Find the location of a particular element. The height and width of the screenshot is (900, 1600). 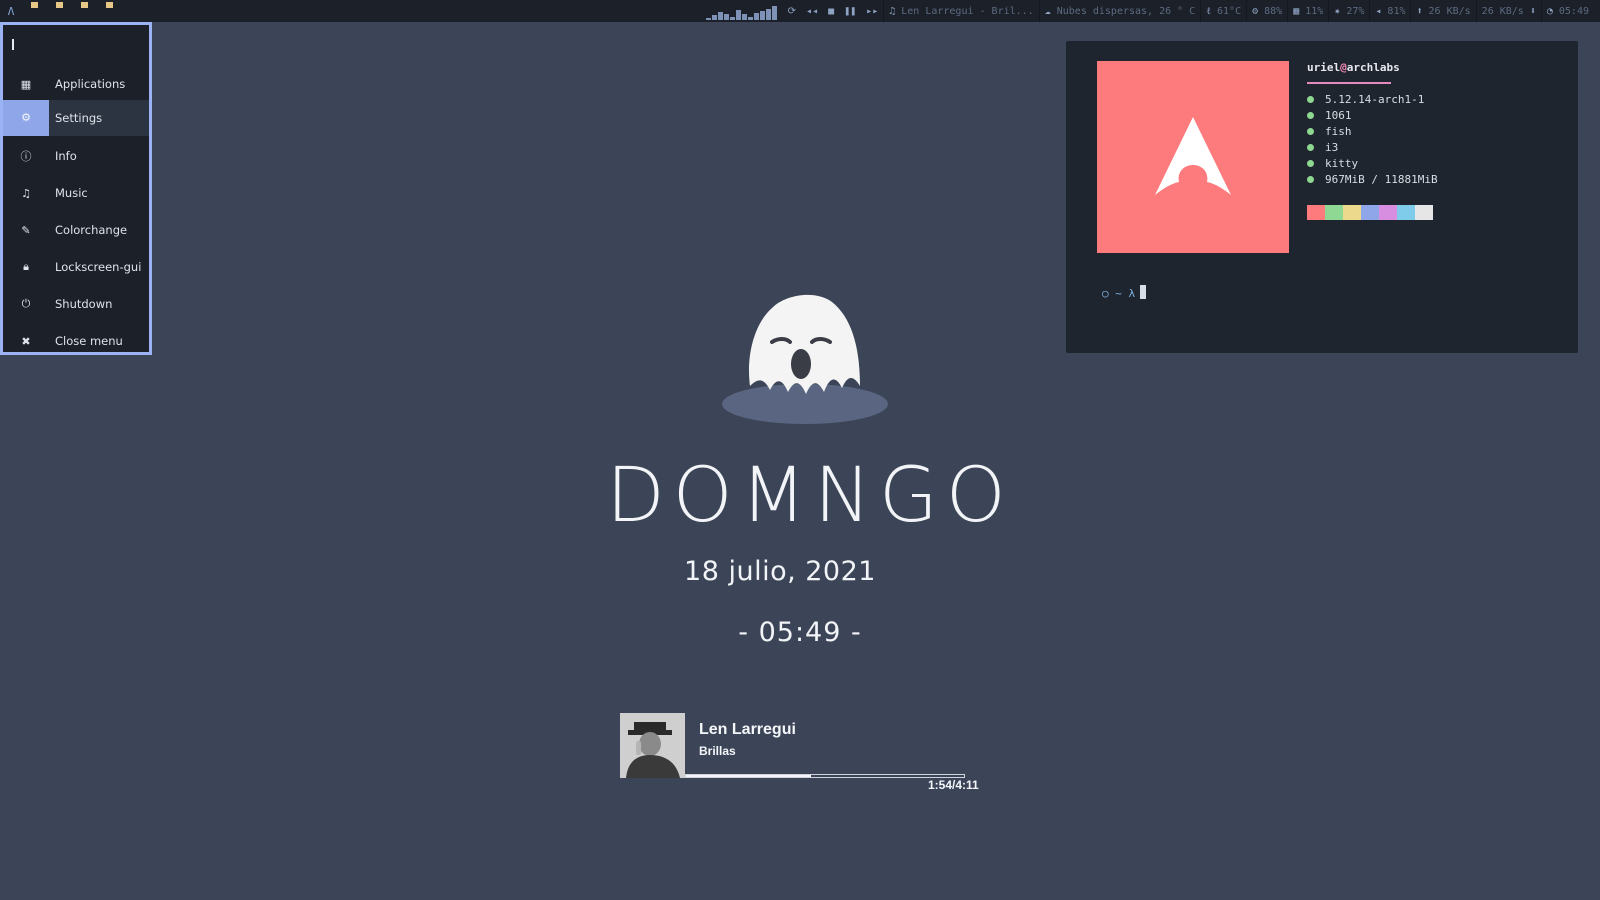

cpu-module: ⚙ 88% is located at coordinates (1267, 11).